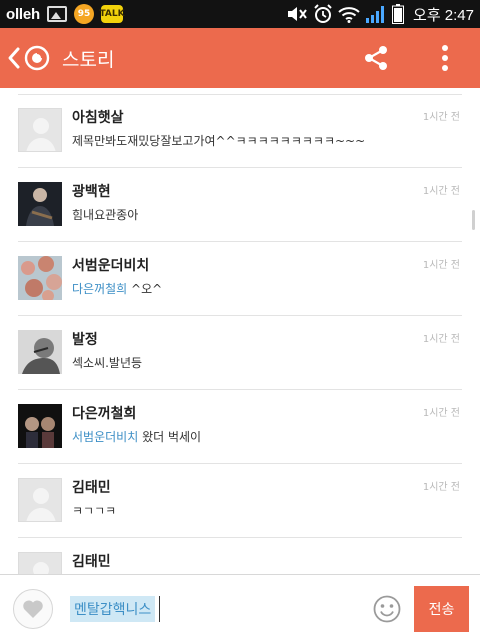  I want to click on comment-body: 제목만봐도재밌당잘보고가여^^ㅋㅋㅋㅋㅋㅋㅋㅋㅋ~~~, so click(219, 141).